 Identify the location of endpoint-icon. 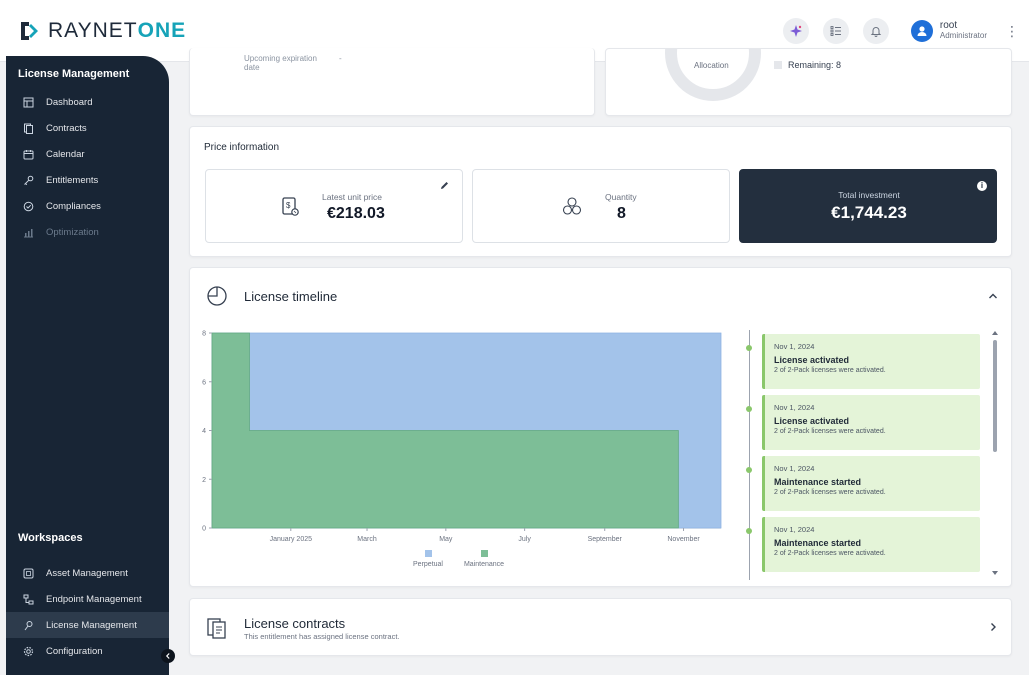
(28, 599).